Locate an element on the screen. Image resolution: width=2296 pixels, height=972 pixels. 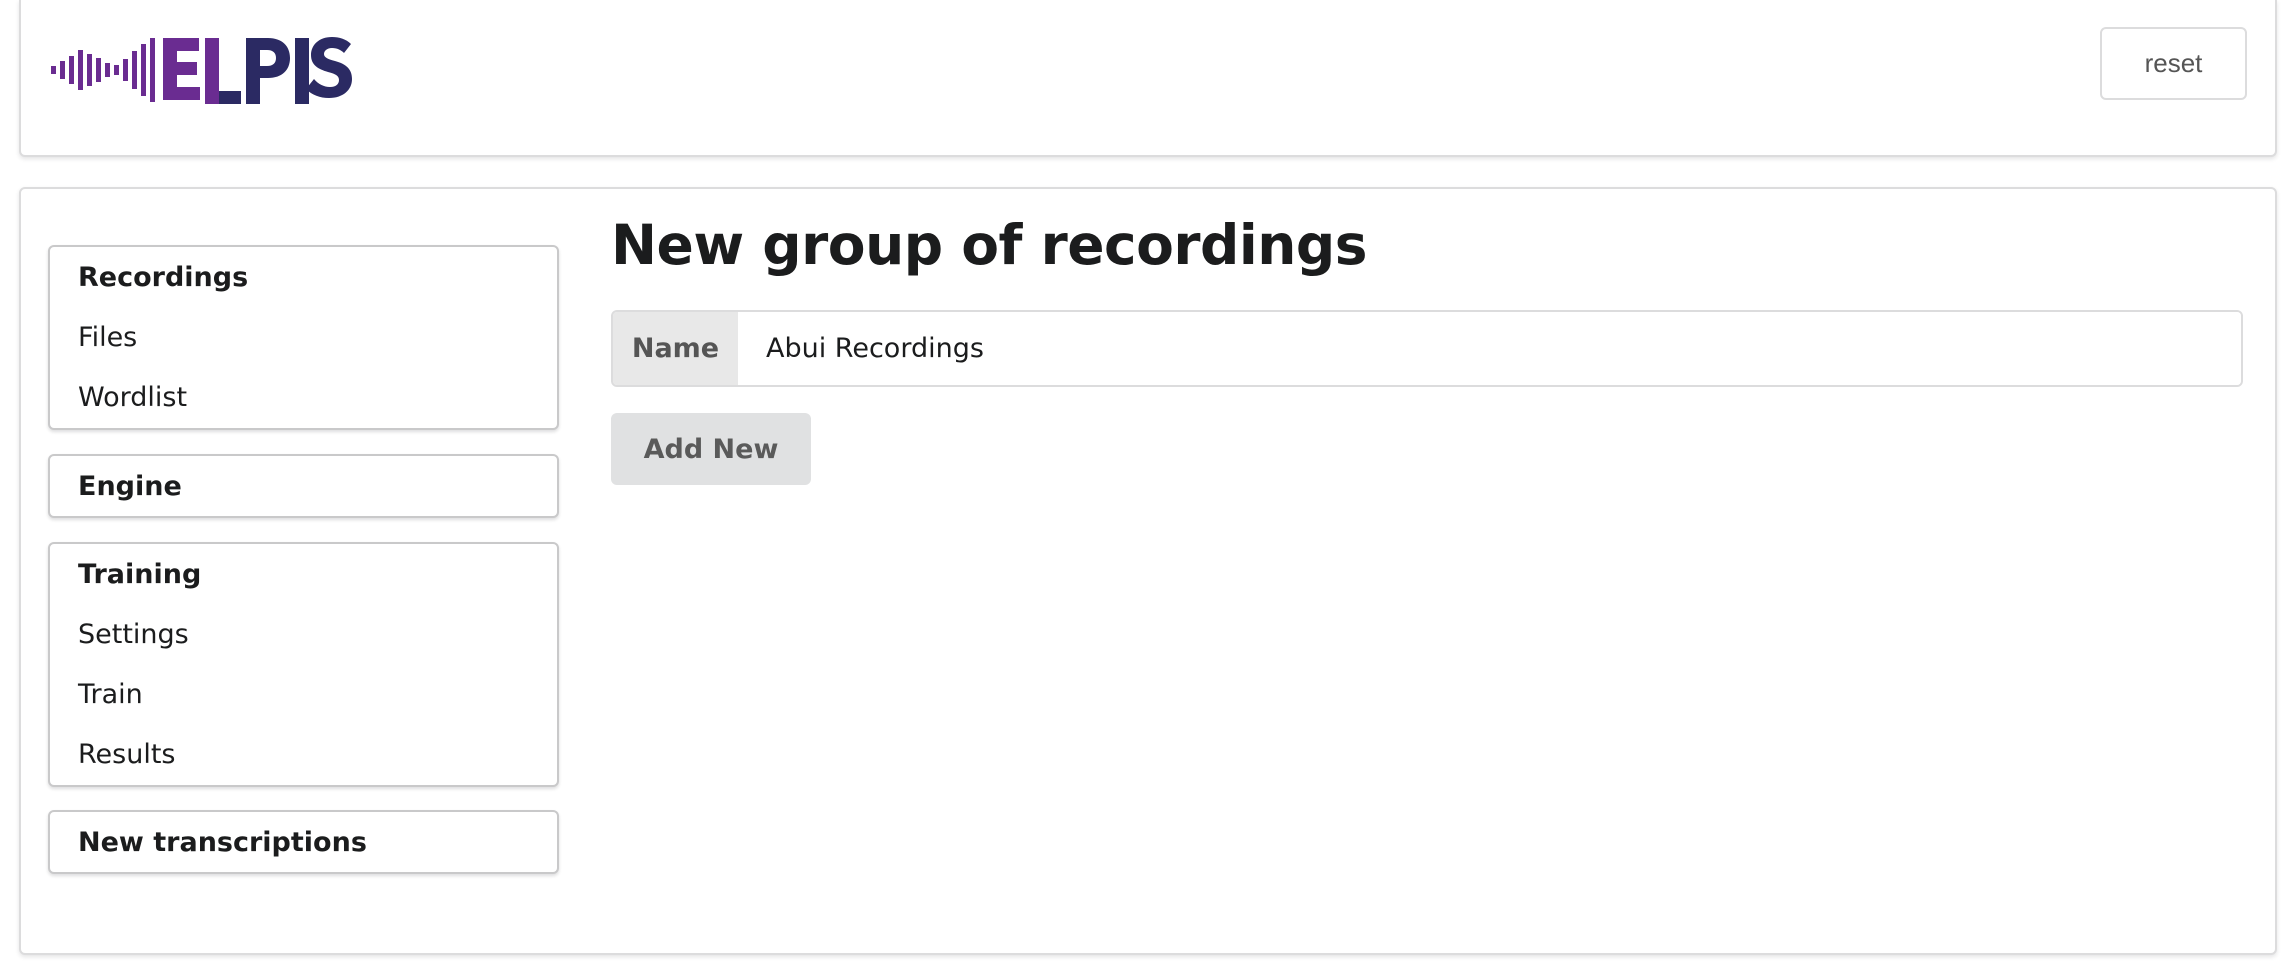
nav-header-engine: Engine is located at coordinates (303, 486).